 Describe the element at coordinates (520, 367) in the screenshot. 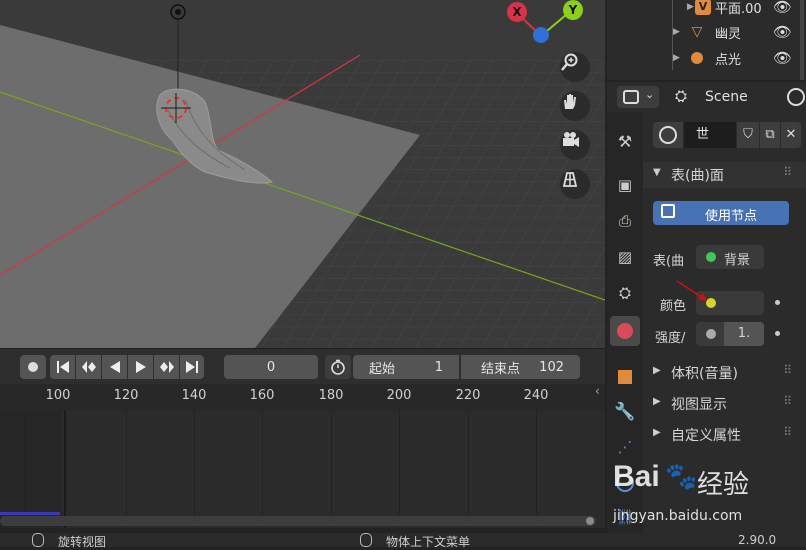

I see `end-frame-field: 结束点 102` at that location.